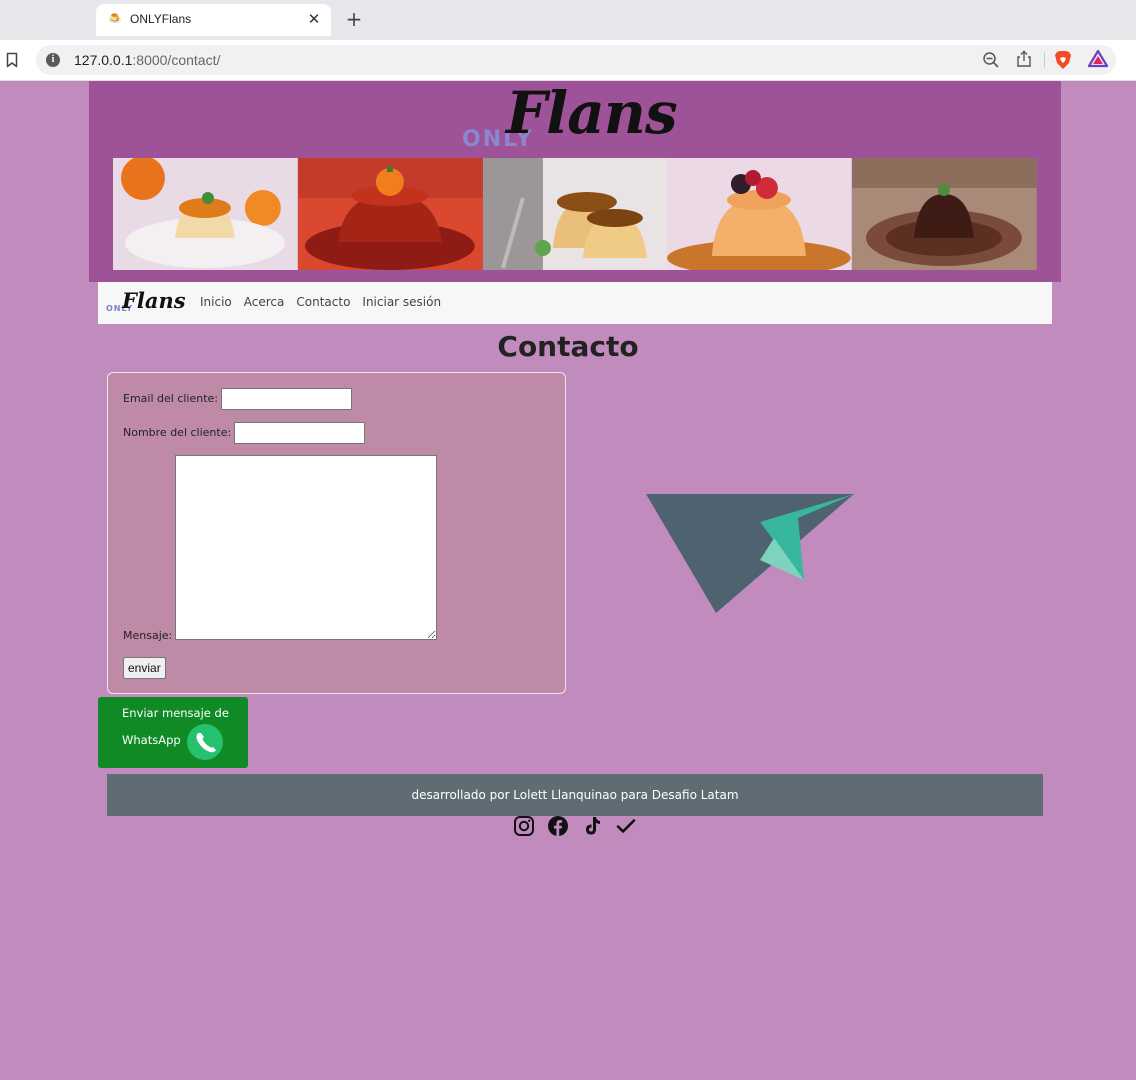 This screenshot has width=1136, height=1080. Describe the element at coordinates (576, 60) in the screenshot. I see `address-bar: i 127.0.0.1:8000/contact/` at that location.